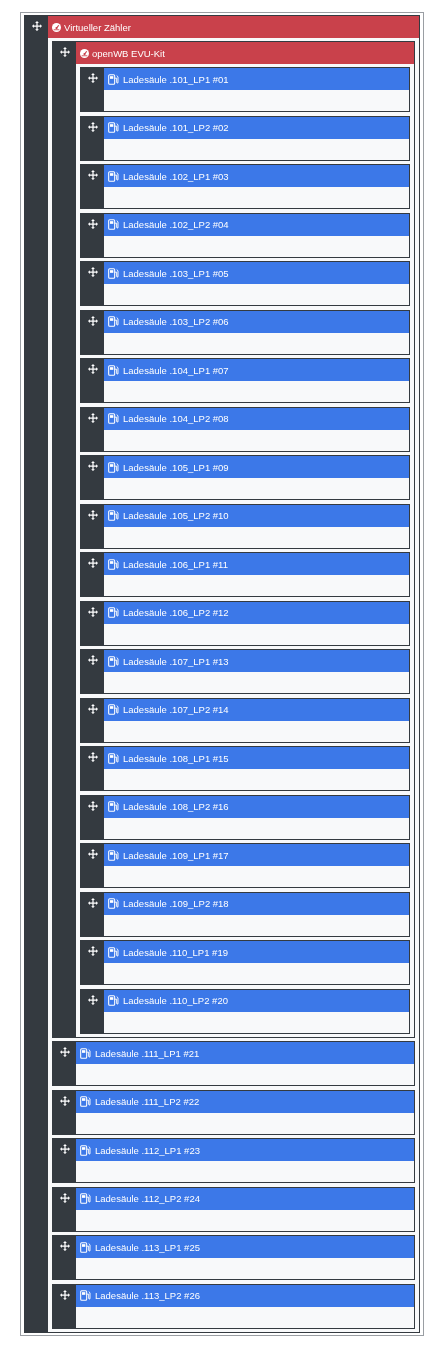 The height and width of the screenshot is (1349, 431). I want to click on node-header: Ladesäule .107_LP2 #14, so click(256, 709).